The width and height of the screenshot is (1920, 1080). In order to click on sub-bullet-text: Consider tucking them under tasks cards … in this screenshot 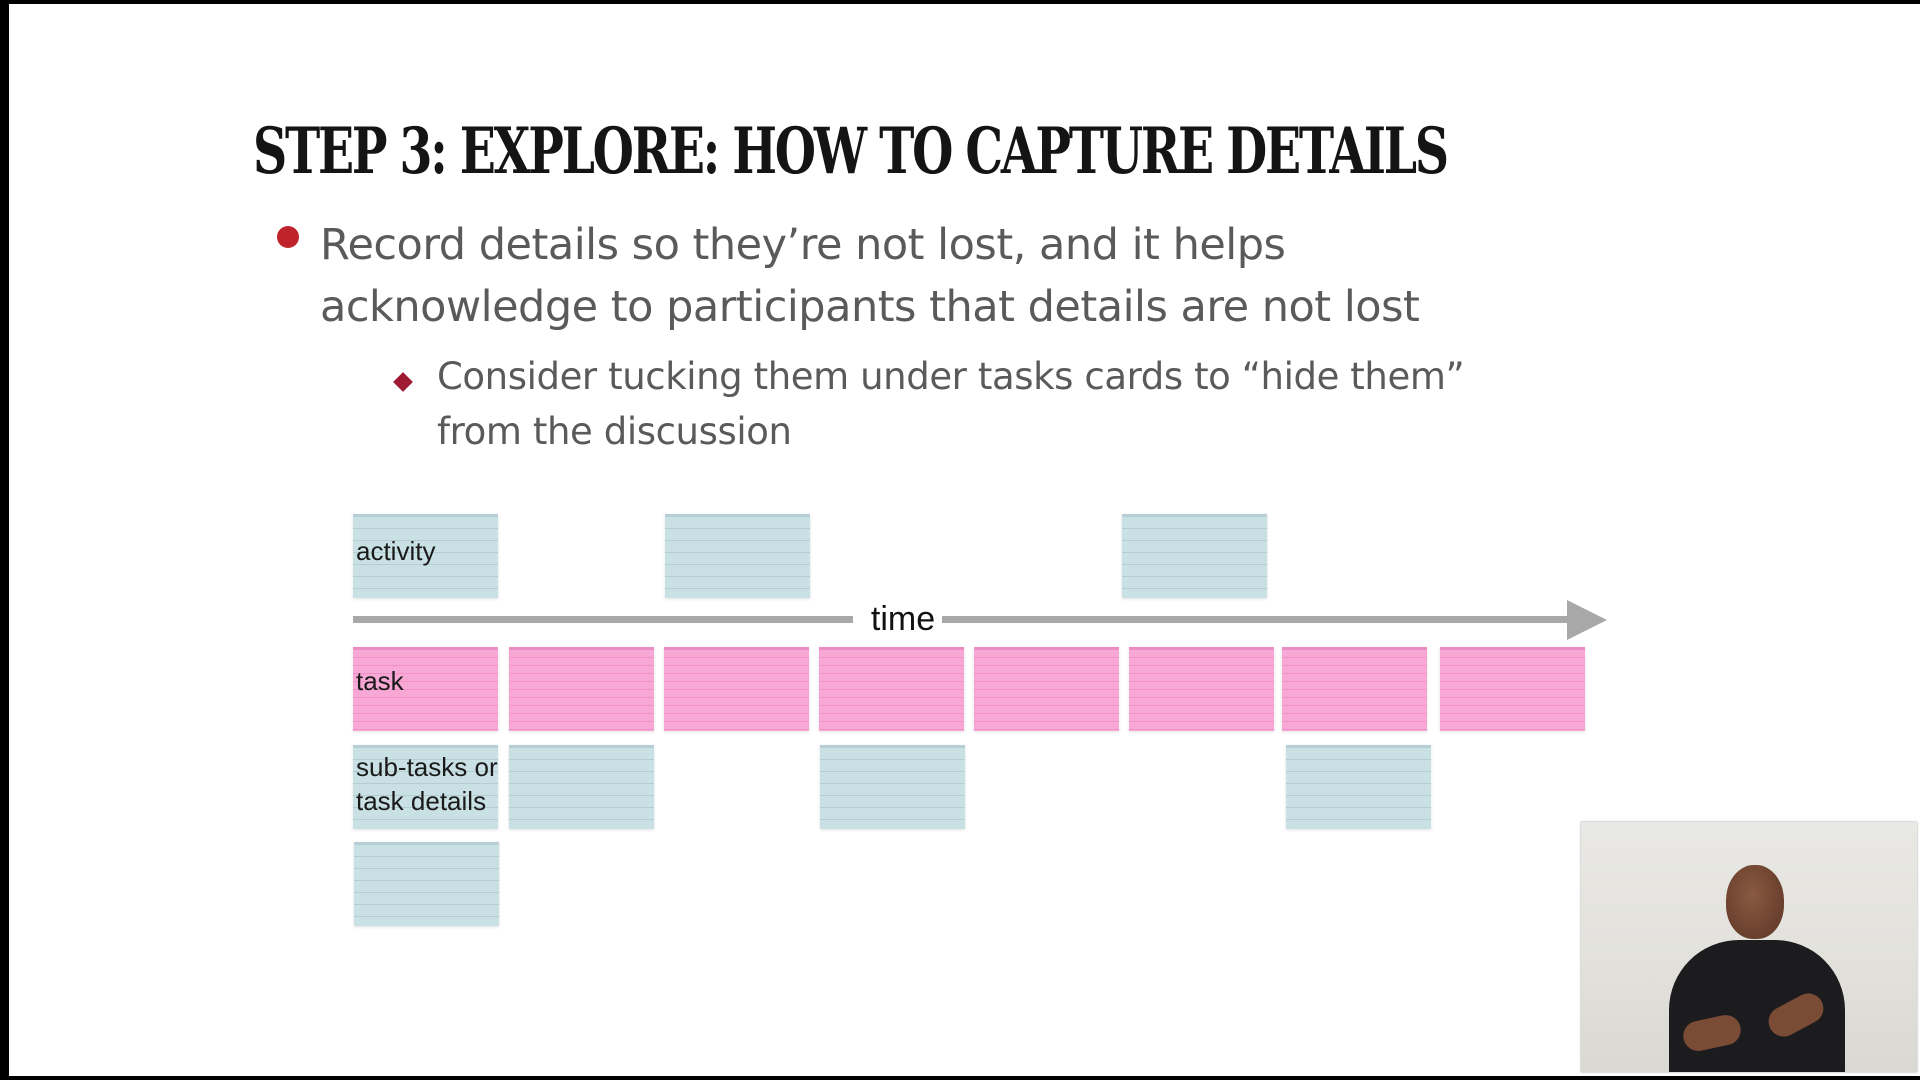, I will do `click(951, 404)`.